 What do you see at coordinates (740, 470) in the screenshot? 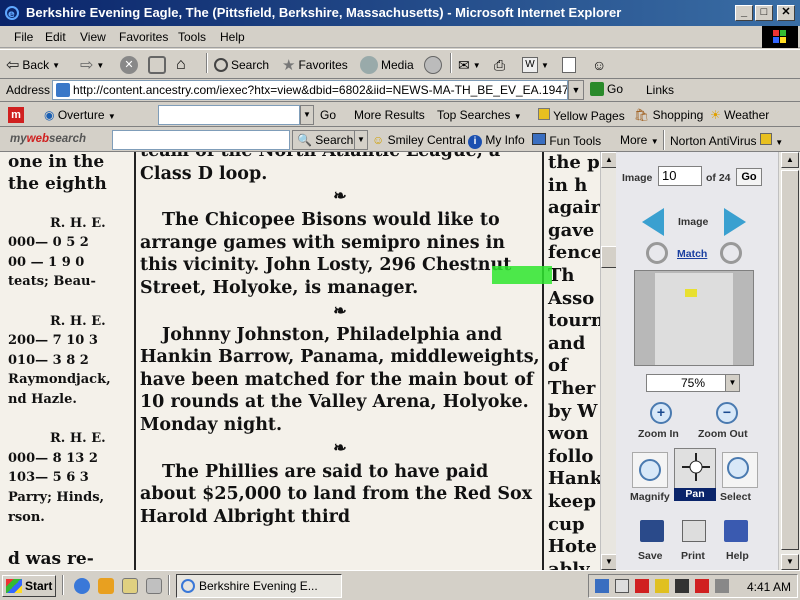
I see `select-tool-icon` at bounding box center [740, 470].